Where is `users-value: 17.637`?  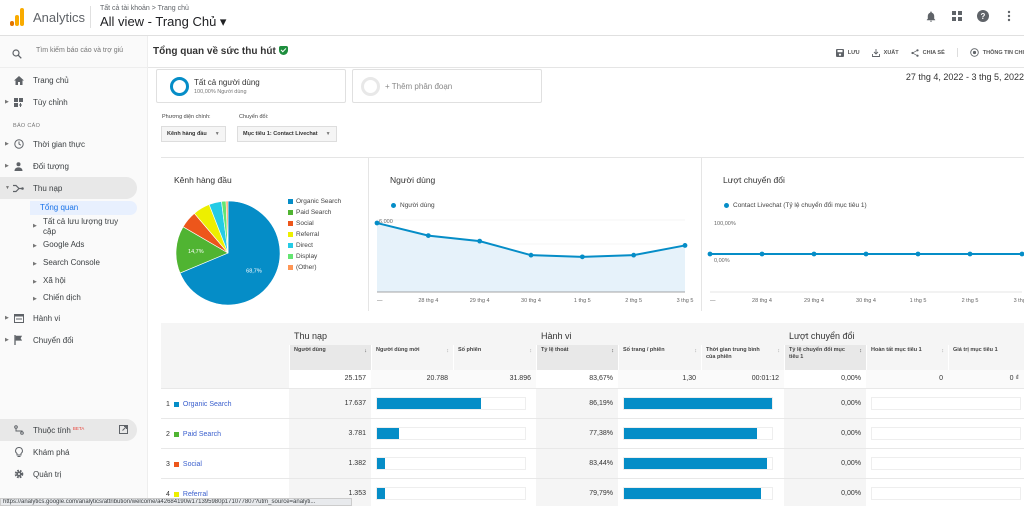 users-value: 17.637 is located at coordinates (355, 403).